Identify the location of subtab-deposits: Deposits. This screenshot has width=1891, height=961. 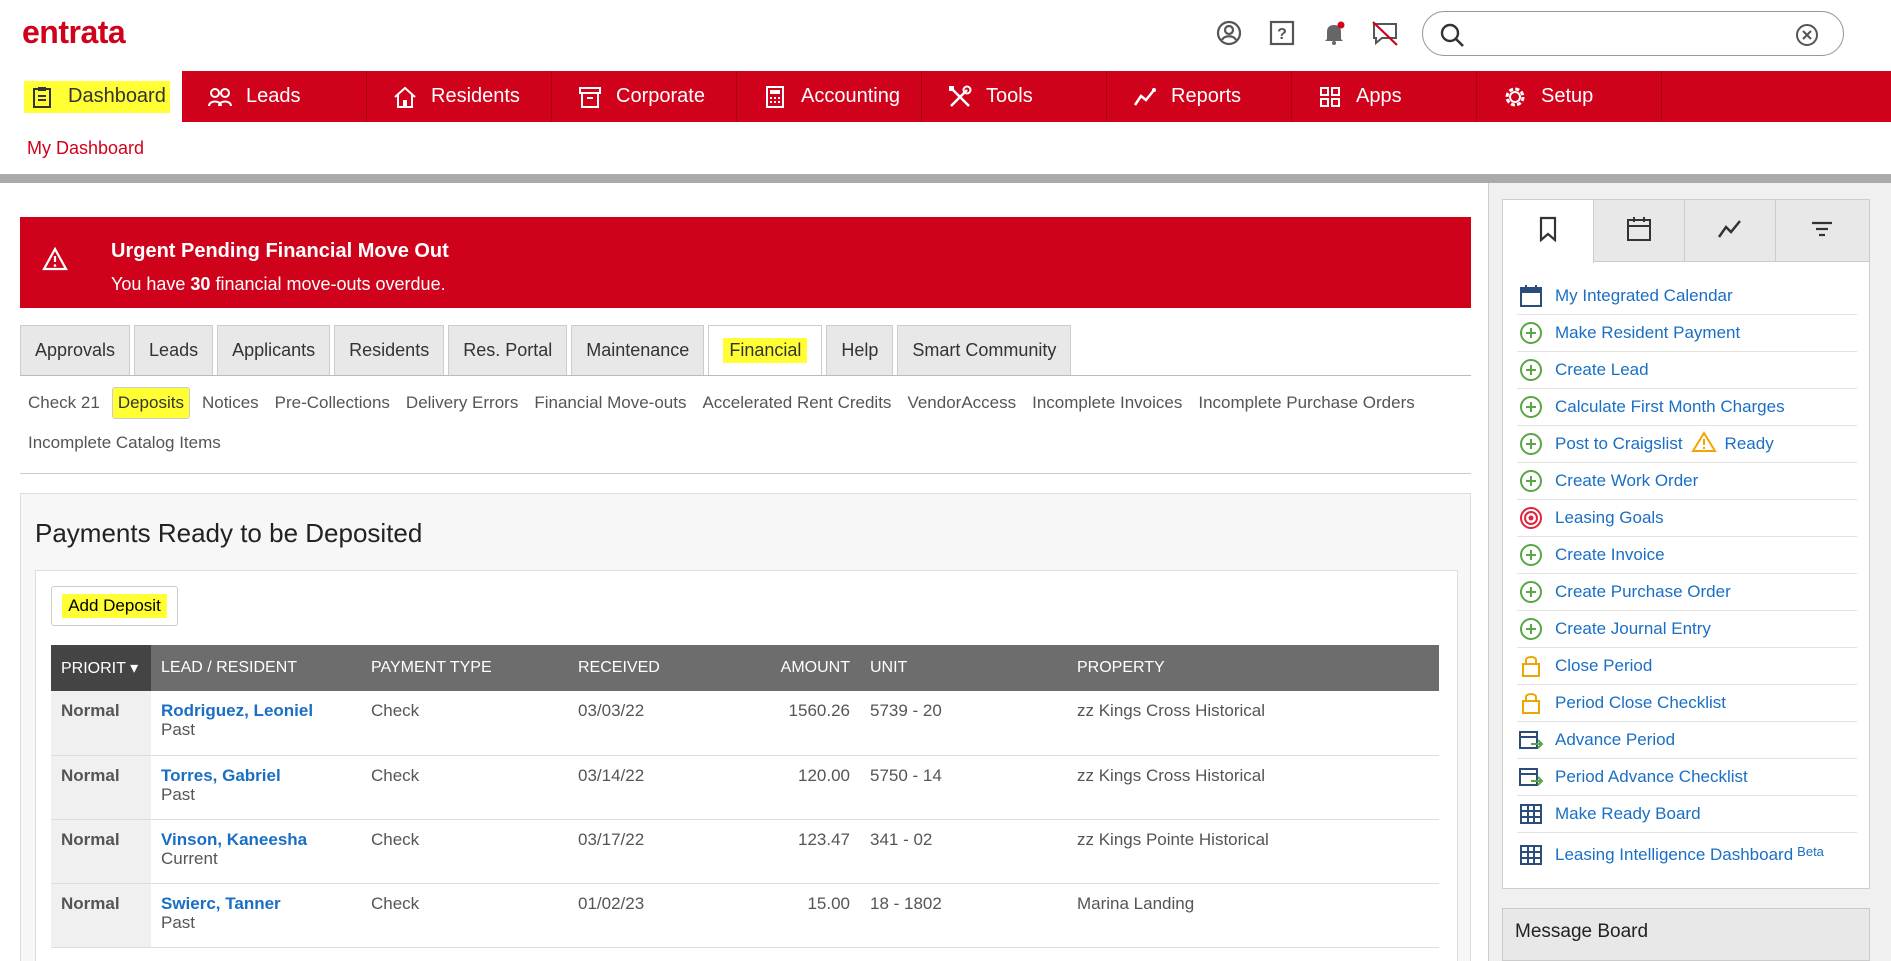
(150, 403).